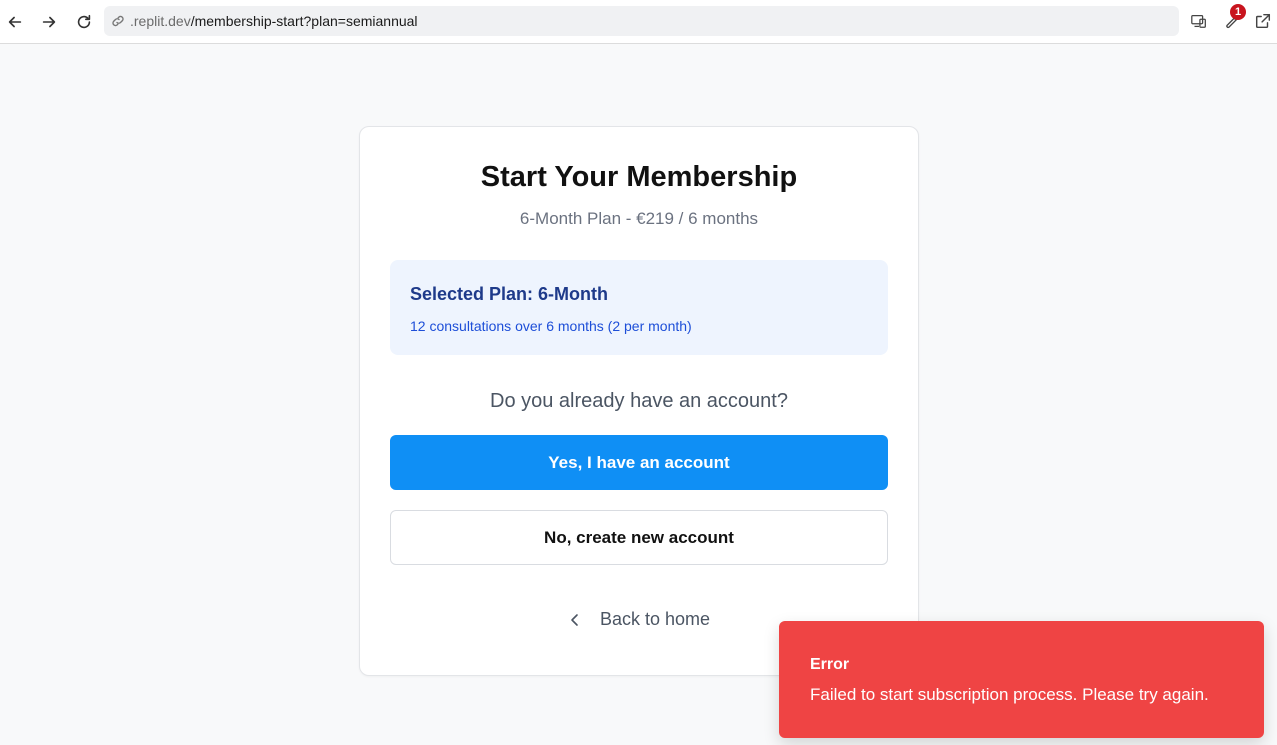  I want to click on back-arrow-icon, so click(15, 22).